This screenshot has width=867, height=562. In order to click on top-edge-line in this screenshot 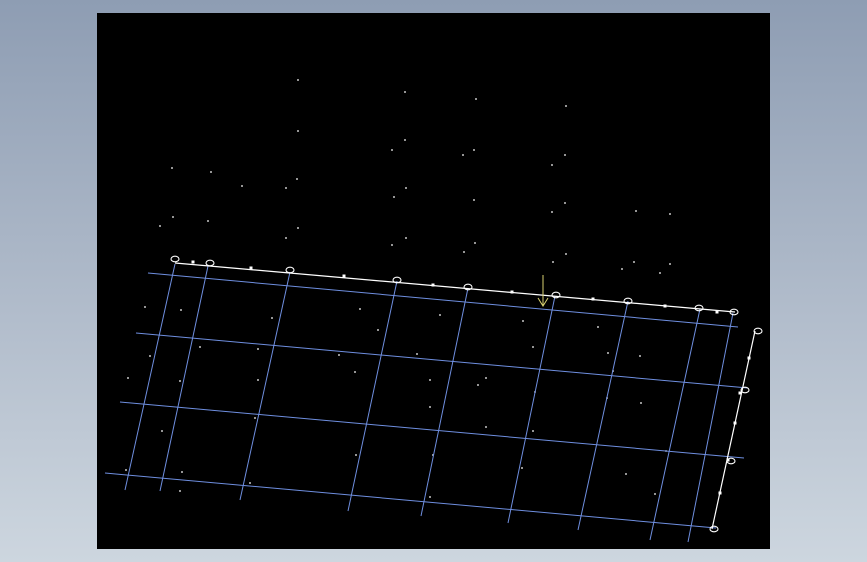, I will do `click(455, 287)`.